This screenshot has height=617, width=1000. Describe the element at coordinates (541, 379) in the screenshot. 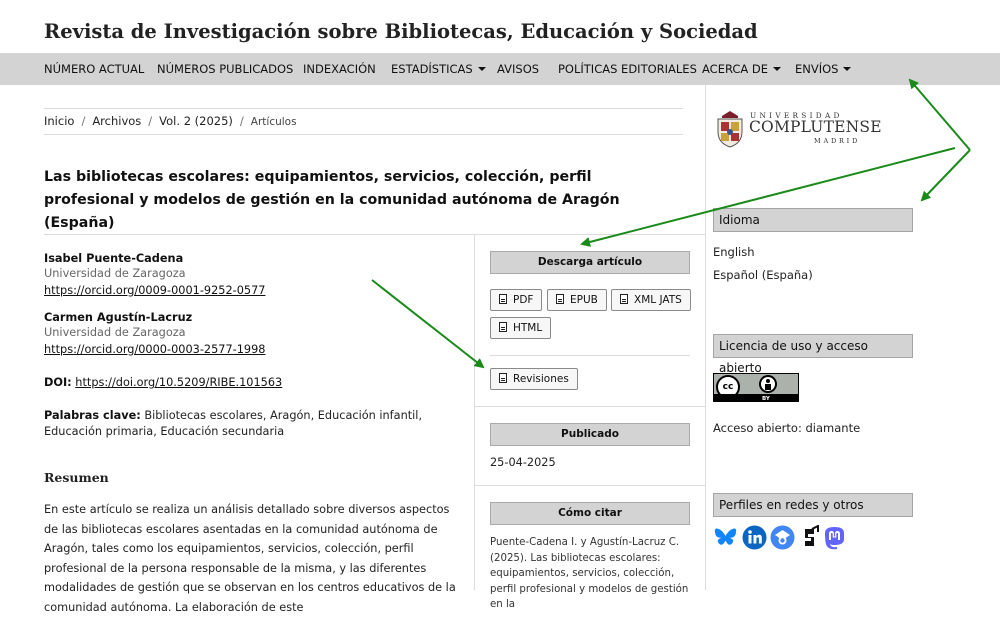

I see `revisions-label: Revisiones` at that location.